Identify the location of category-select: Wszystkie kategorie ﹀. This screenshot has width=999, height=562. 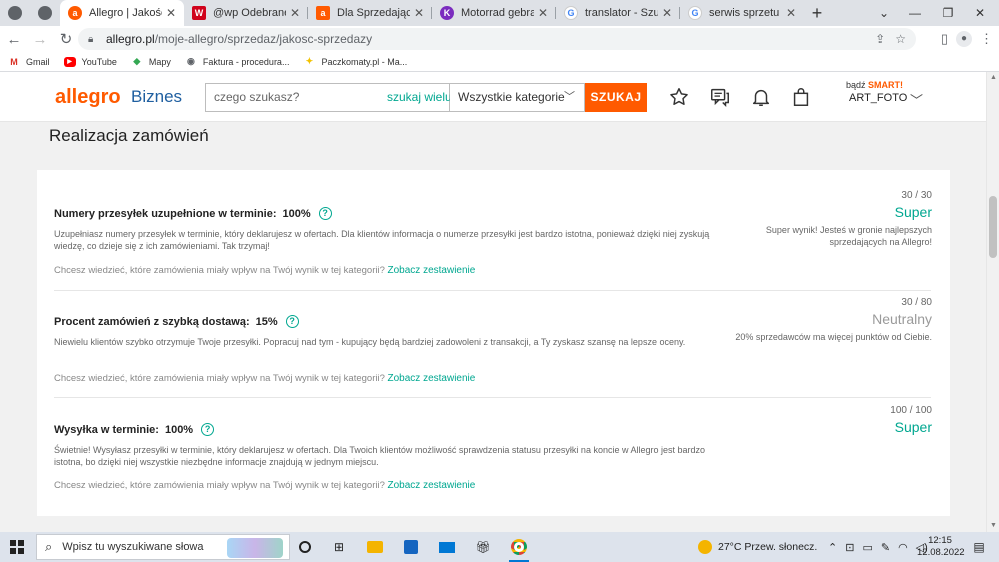
(517, 97).